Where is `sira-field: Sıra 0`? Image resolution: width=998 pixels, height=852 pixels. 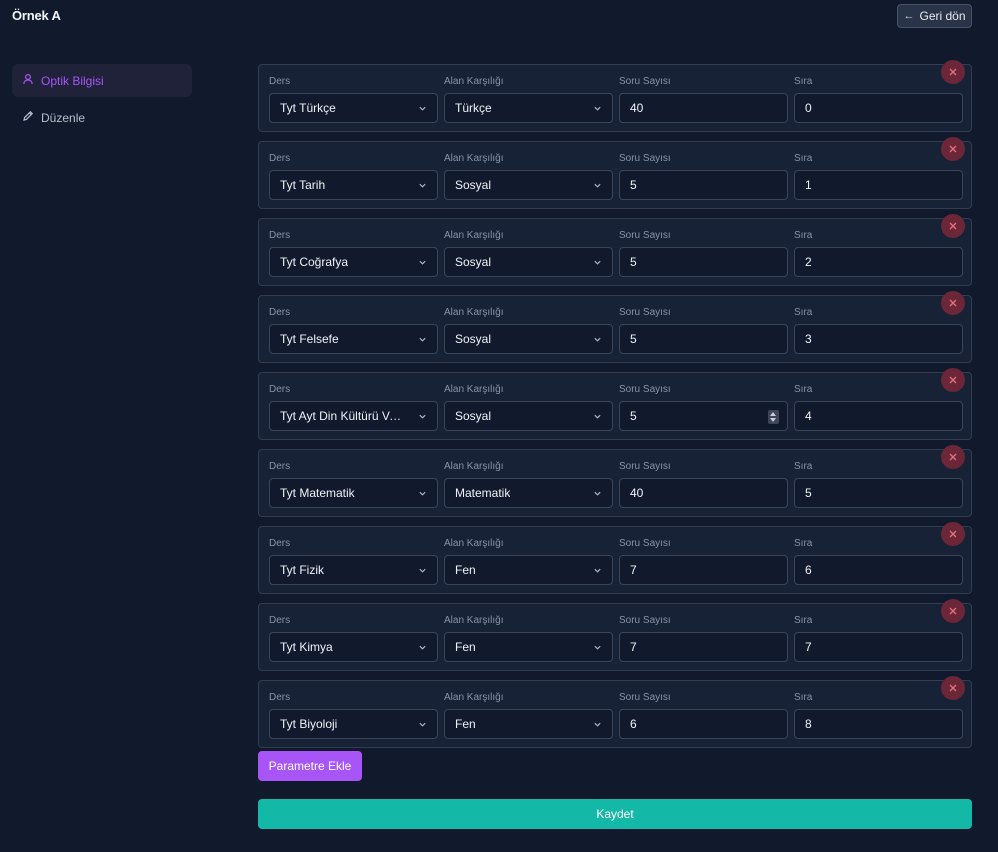
sira-field: Sıra 0 is located at coordinates (878, 100).